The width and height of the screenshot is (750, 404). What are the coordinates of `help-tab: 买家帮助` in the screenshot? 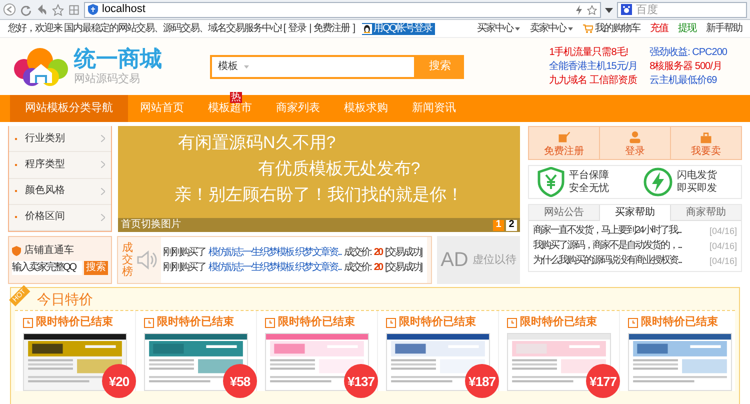 It's located at (635, 213).